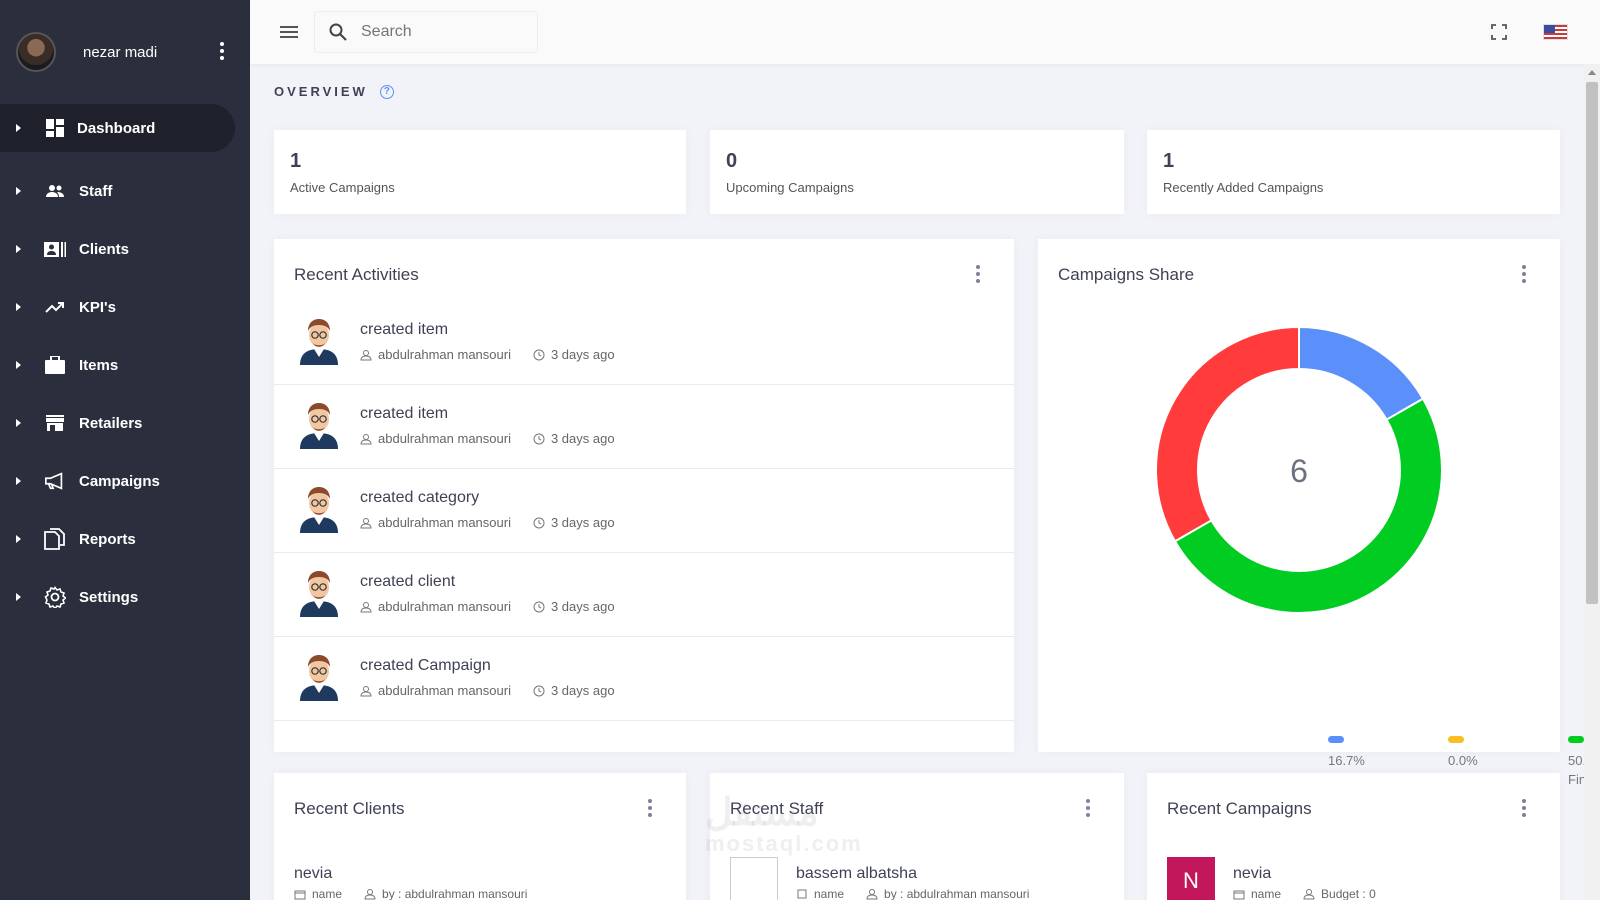  What do you see at coordinates (55, 249) in the screenshot?
I see `id-card-icon` at bounding box center [55, 249].